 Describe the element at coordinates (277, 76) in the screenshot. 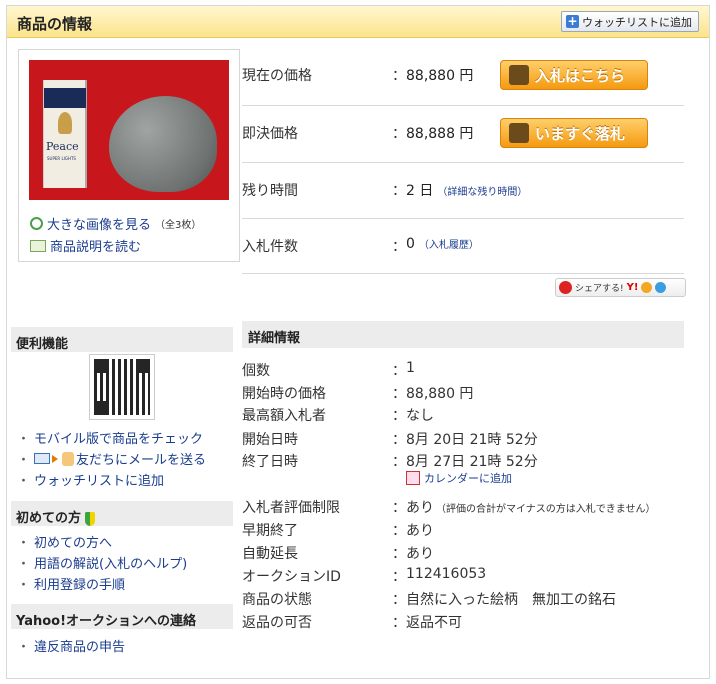

I see `current-price-label: 現在の価格` at that location.